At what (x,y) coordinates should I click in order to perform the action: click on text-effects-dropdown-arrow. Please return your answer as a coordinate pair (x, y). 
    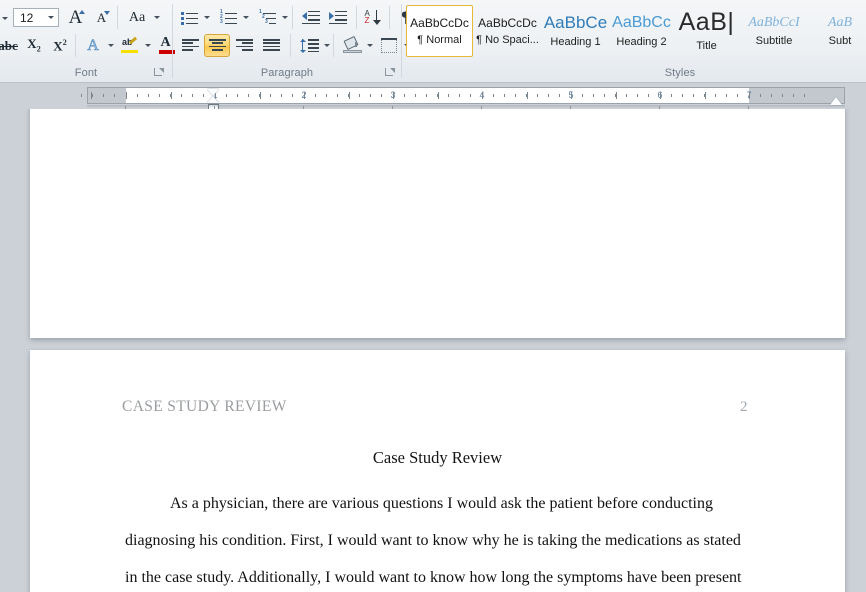
    Looking at the image, I should click on (111, 45).